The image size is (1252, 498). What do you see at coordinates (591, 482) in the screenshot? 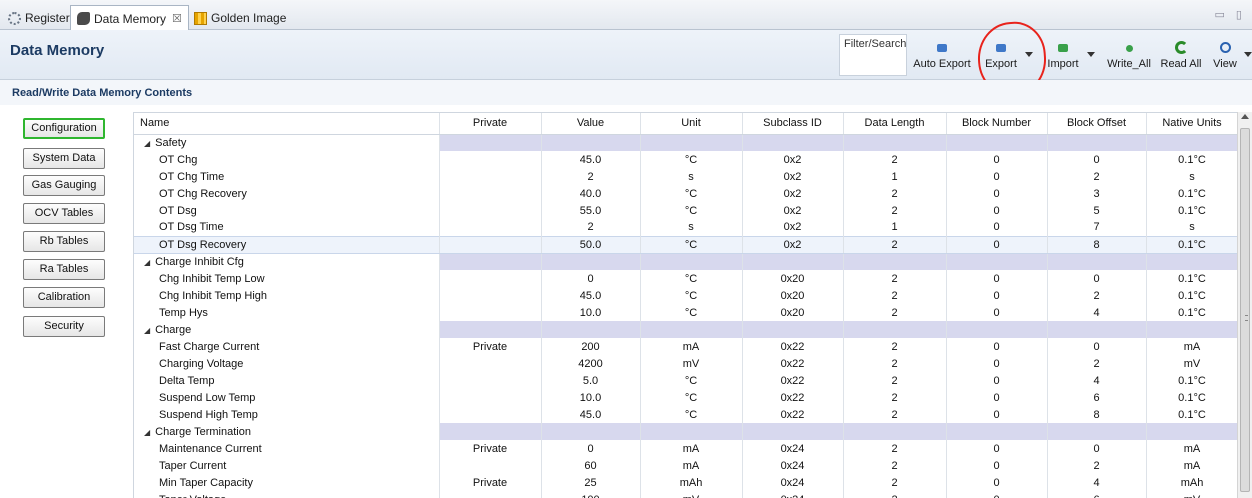
I see `cell-value: 25` at bounding box center [591, 482].